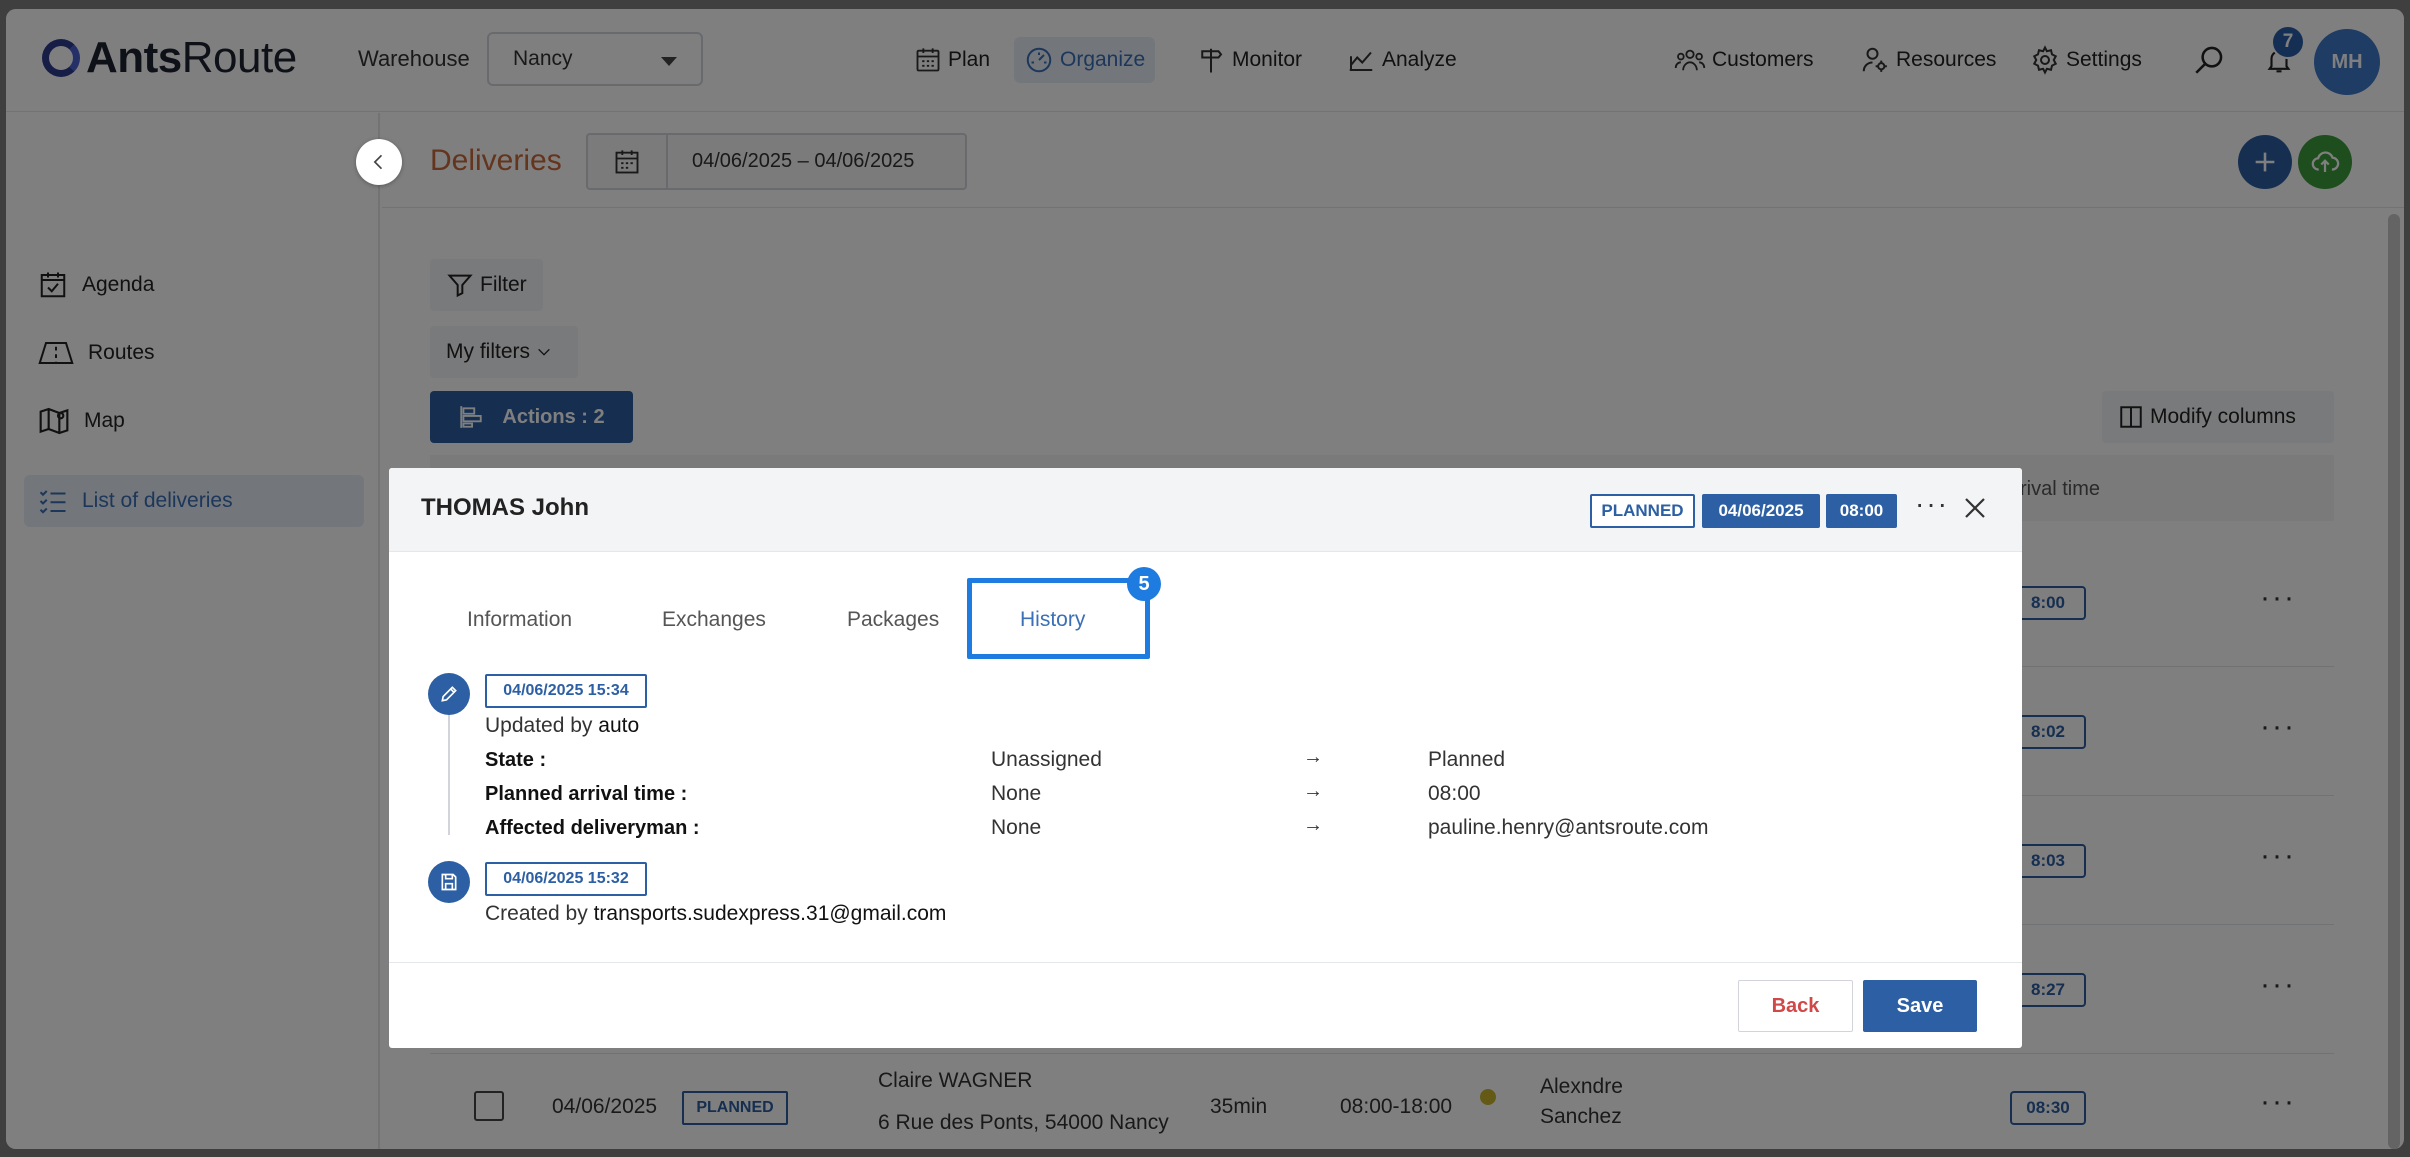 The width and height of the screenshot is (2410, 1157). What do you see at coordinates (1761, 511) in the screenshot?
I see `date-badge: 04/06/2025` at bounding box center [1761, 511].